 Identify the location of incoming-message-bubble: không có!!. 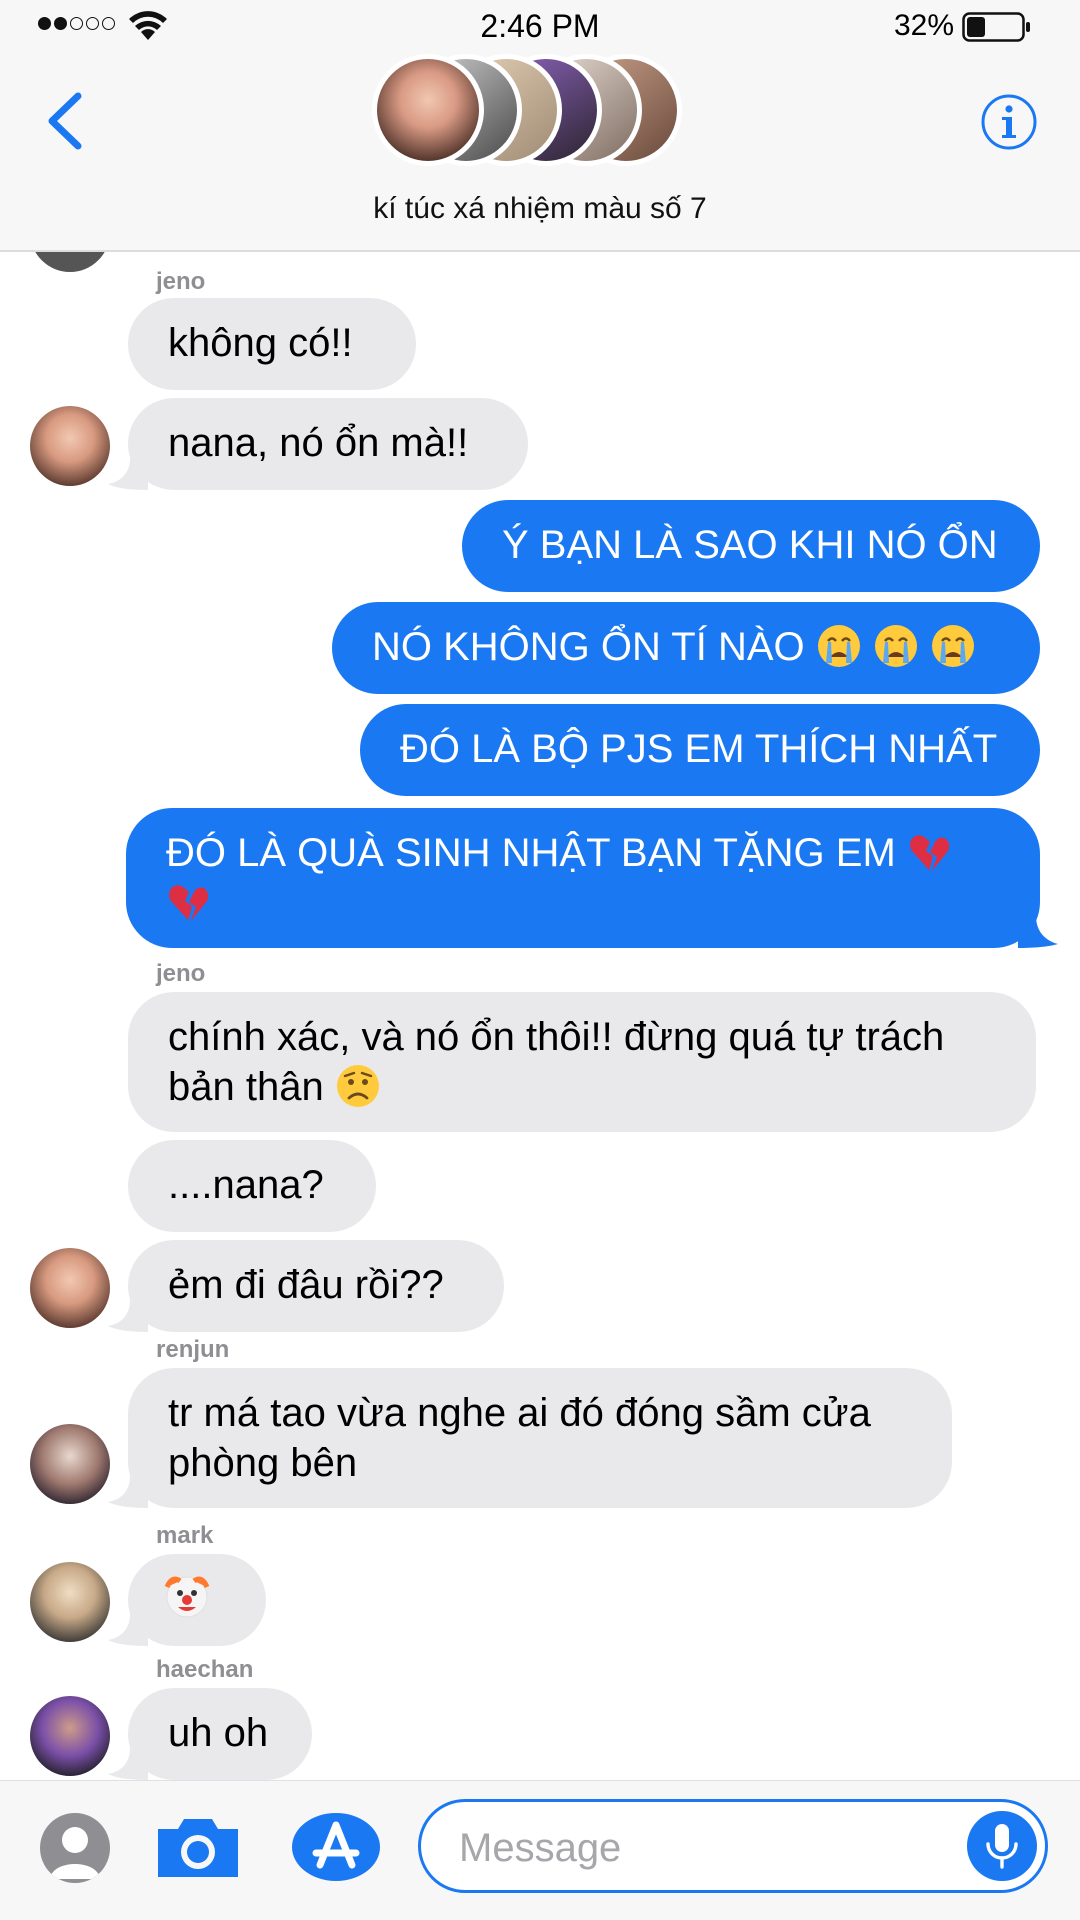
(272, 344).